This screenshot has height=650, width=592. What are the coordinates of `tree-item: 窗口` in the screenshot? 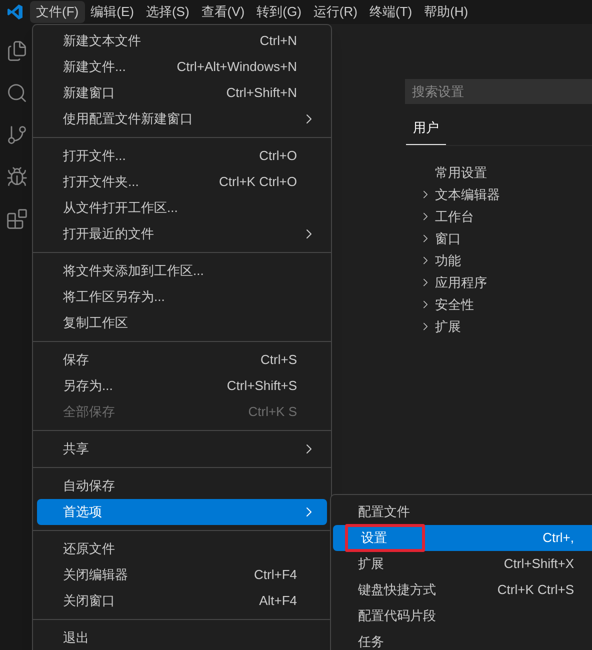 It's located at (448, 238).